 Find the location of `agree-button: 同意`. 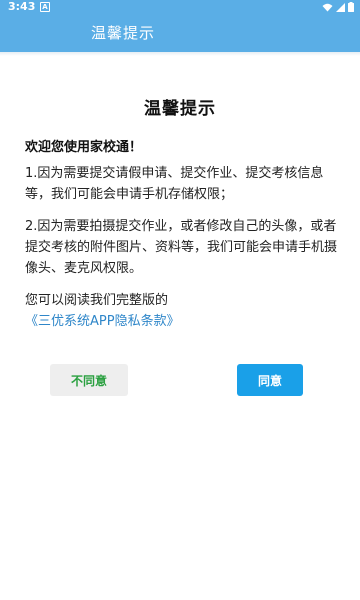

agree-button: 同意 is located at coordinates (270, 380).